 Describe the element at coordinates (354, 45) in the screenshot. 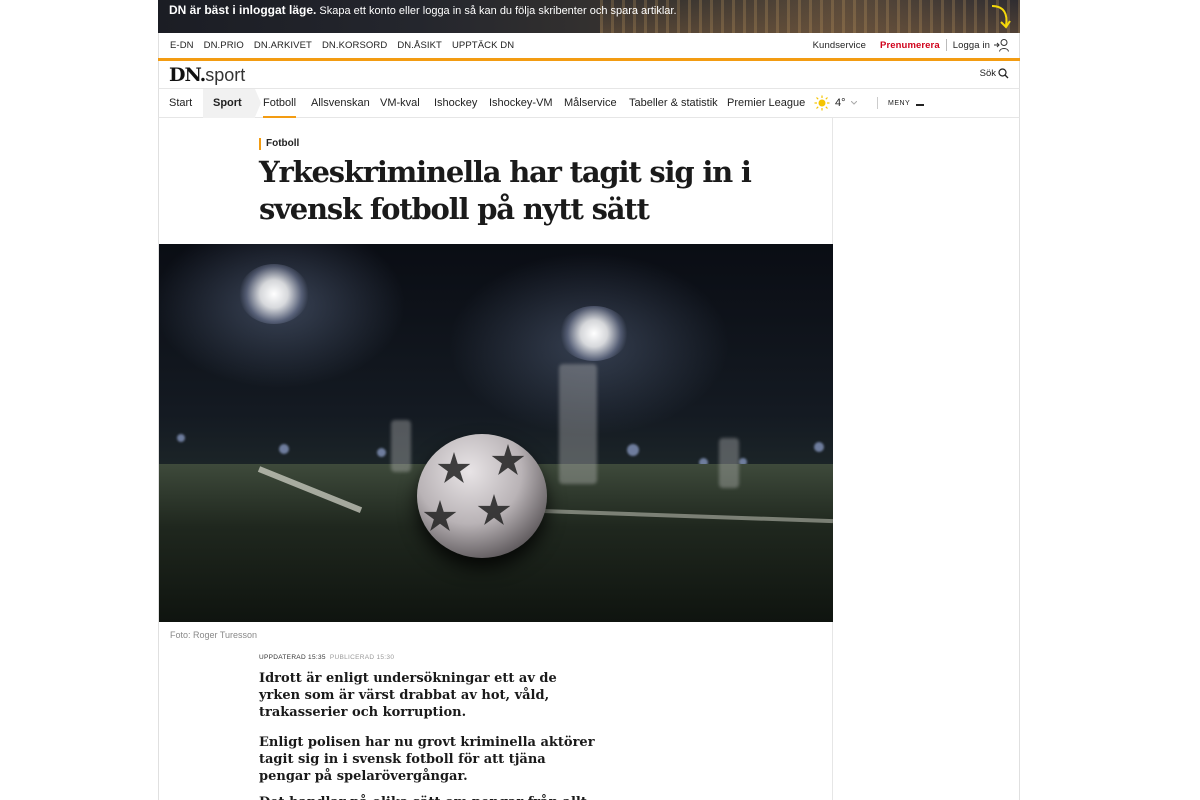

I see `link-dn-korsord: DN.KORSORD` at that location.